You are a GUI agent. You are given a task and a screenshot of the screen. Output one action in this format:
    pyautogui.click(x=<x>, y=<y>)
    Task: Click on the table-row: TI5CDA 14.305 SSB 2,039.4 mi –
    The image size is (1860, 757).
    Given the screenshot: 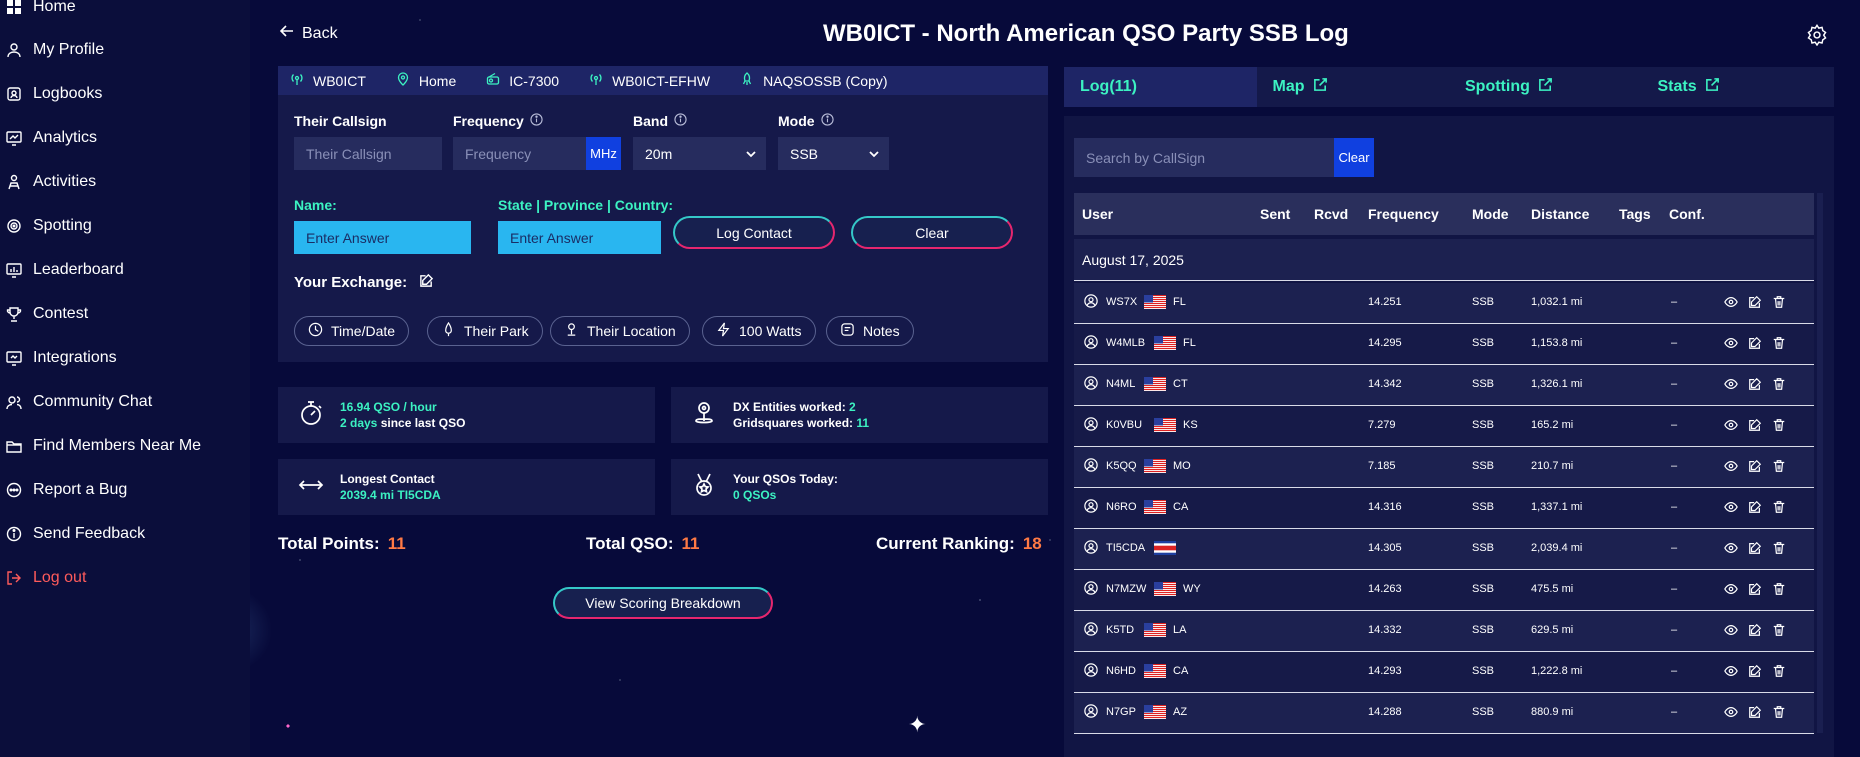 What is the action you would take?
    pyautogui.click(x=1444, y=549)
    